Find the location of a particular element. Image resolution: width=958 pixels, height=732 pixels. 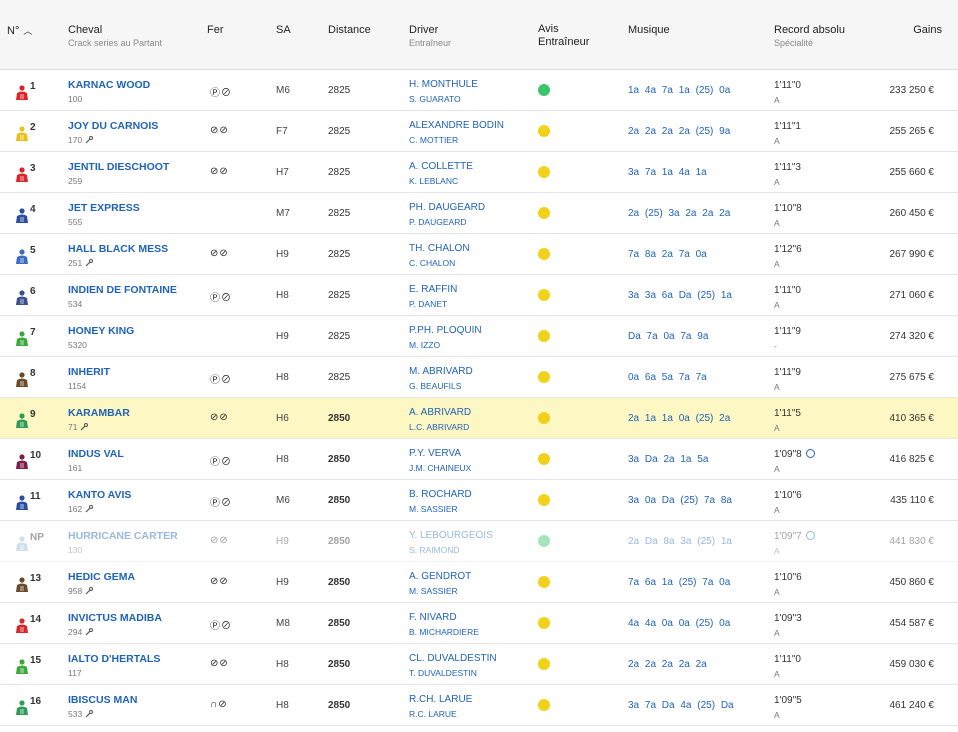

wrench-icon is located at coordinates (89, 509).